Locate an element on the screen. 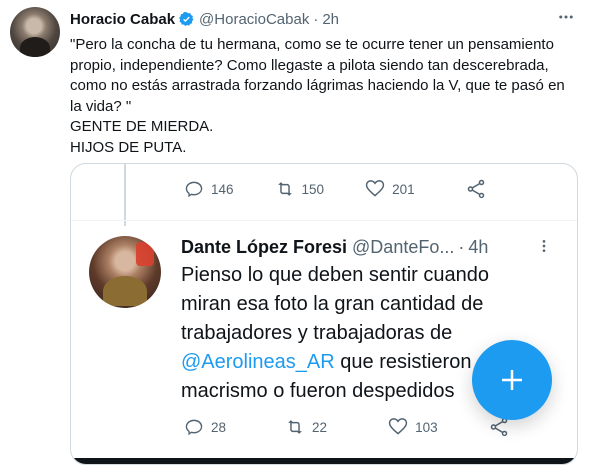 Image resolution: width=595 pixels, height=465 pixels. retweet-button: 150 is located at coordinates (299, 189).